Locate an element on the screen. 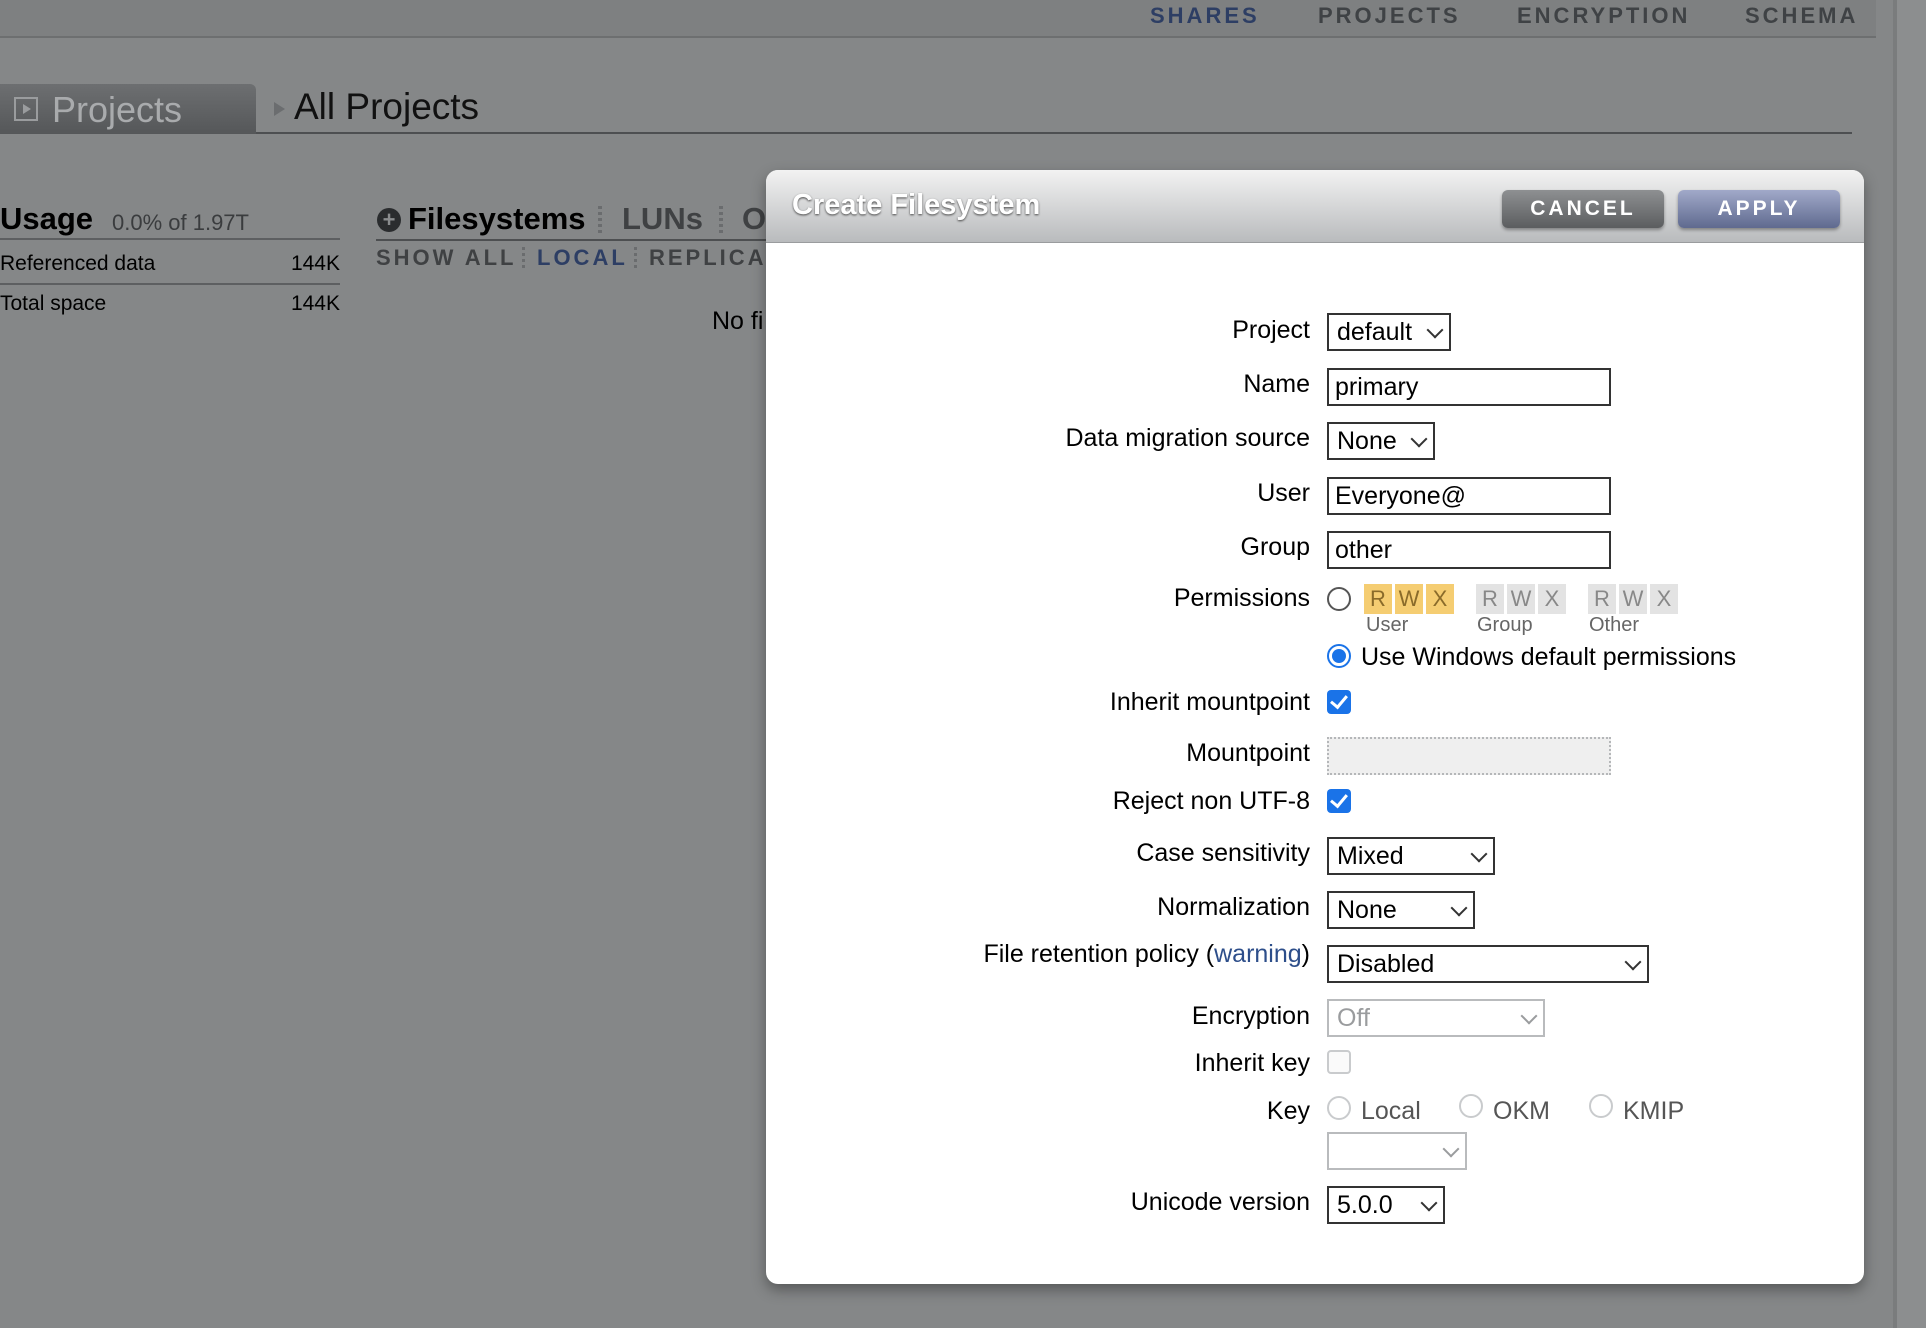  group-label: Group is located at coordinates (1275, 547).